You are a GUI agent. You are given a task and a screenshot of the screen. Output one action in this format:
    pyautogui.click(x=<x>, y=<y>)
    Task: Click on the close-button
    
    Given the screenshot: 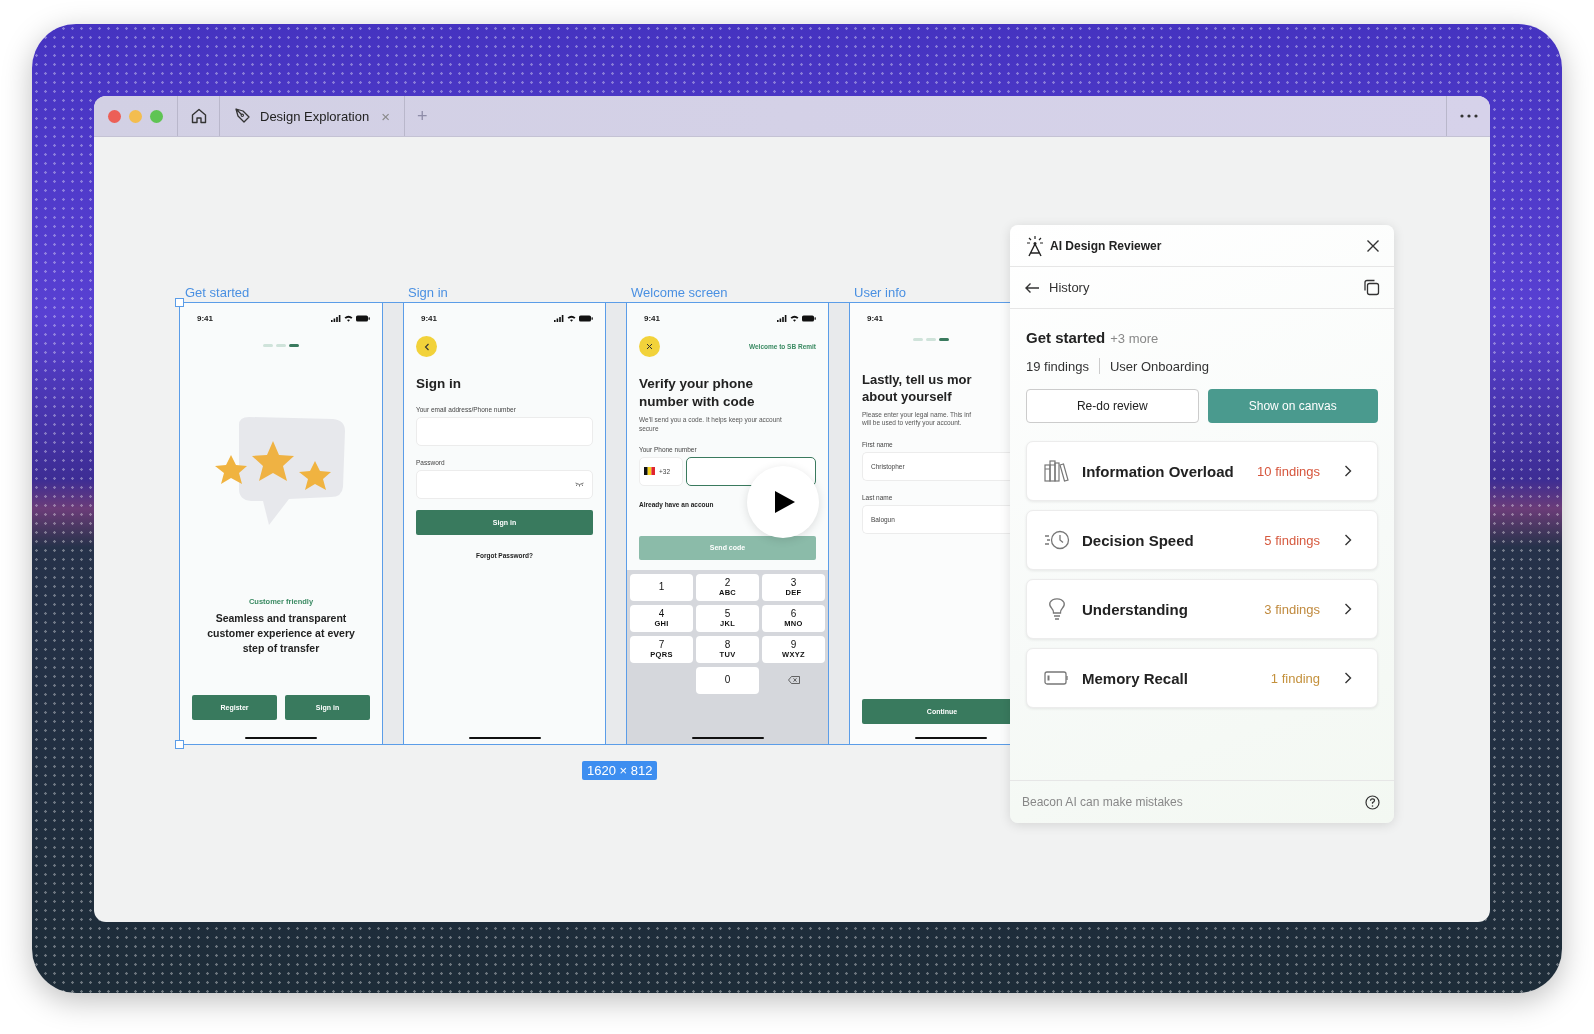 What is the action you would take?
    pyautogui.click(x=1373, y=245)
    